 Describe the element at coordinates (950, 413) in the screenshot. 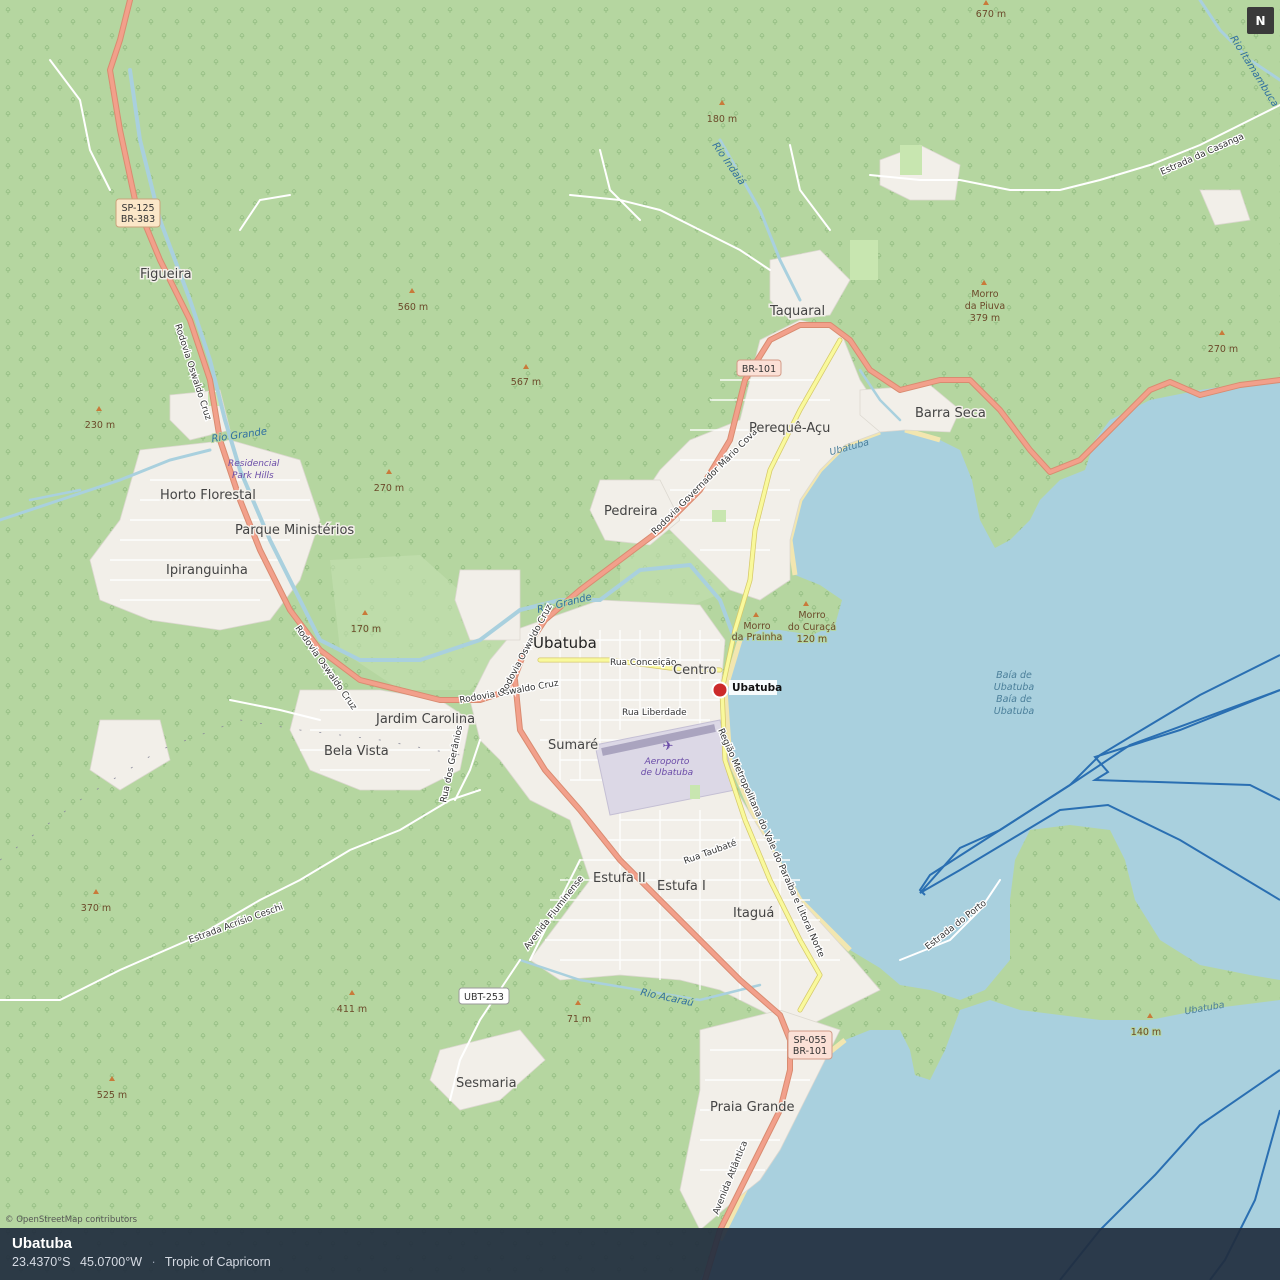

I see `place-label: Barra Seca` at that location.